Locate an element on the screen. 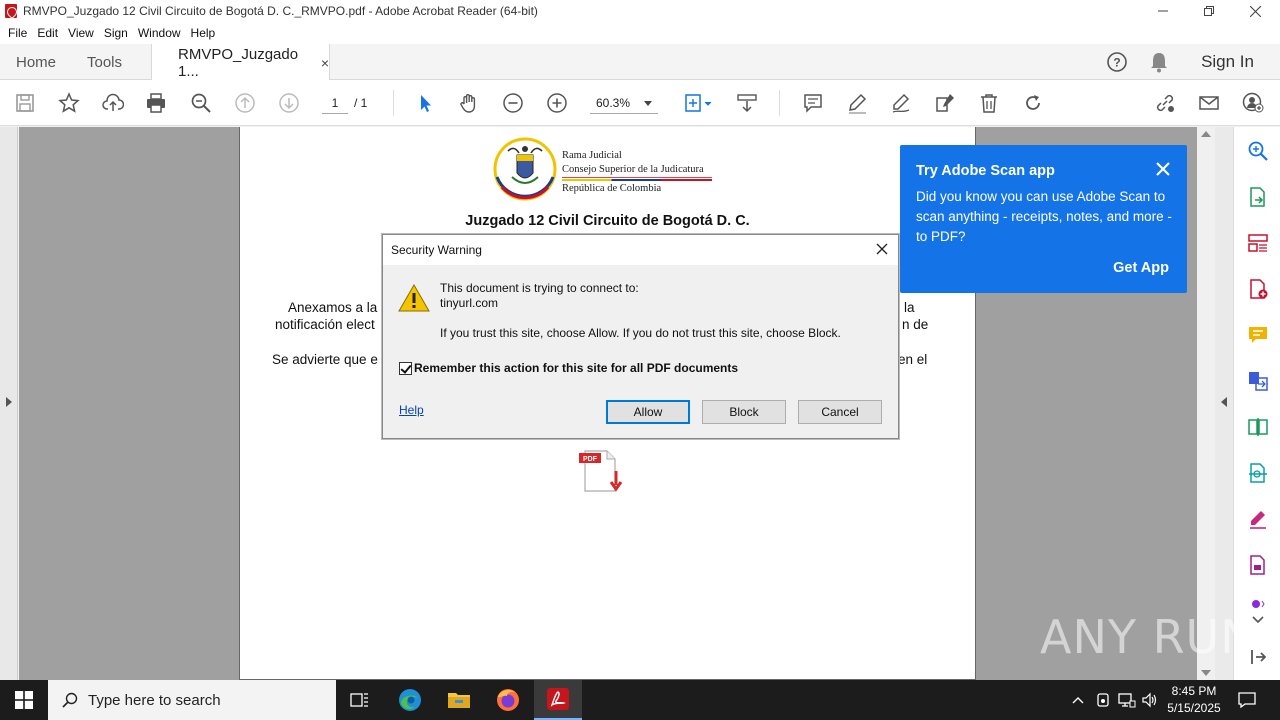 This screenshot has height=720, width=1280. protect-document-icon is located at coordinates (1258, 565).